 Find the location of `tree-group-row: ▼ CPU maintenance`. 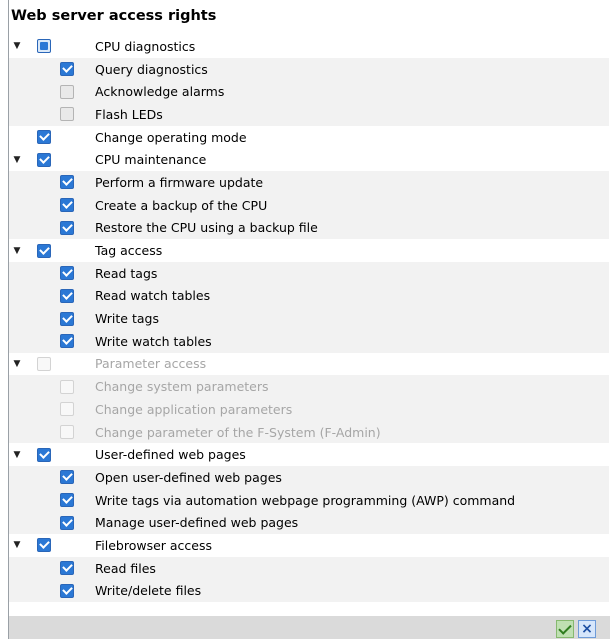

tree-group-row: ▼ CPU maintenance is located at coordinates (309, 159).